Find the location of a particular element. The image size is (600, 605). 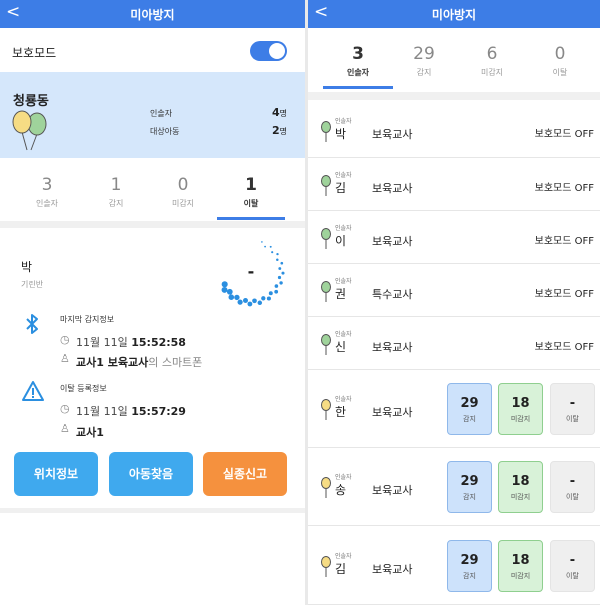

box-label: 미감지 is located at coordinates (520, 575).